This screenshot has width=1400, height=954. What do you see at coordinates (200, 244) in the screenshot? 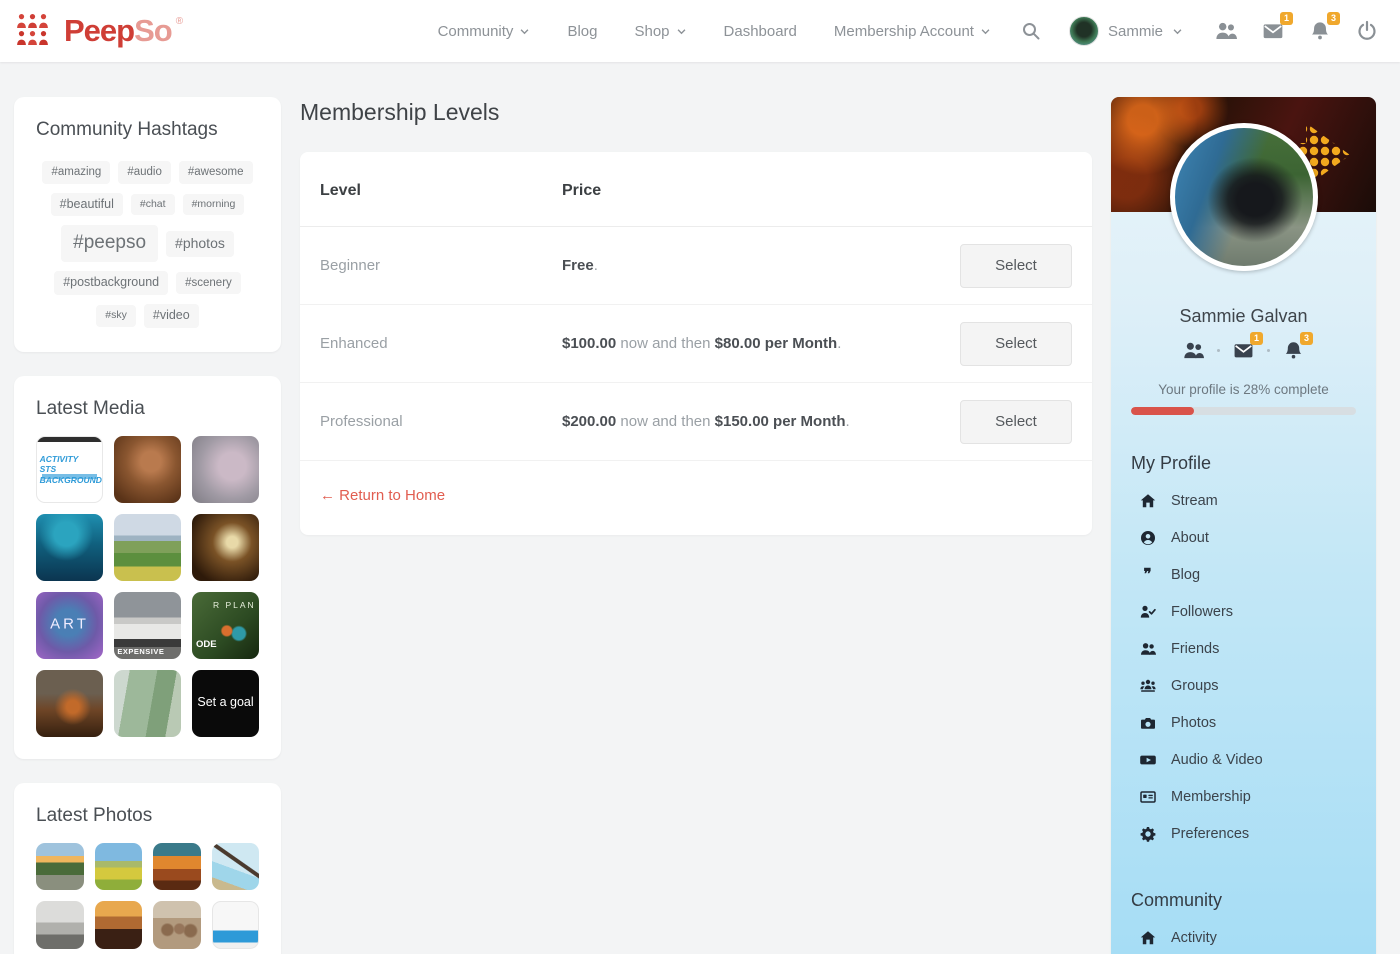
I see `hashtag-photos: #photos` at bounding box center [200, 244].